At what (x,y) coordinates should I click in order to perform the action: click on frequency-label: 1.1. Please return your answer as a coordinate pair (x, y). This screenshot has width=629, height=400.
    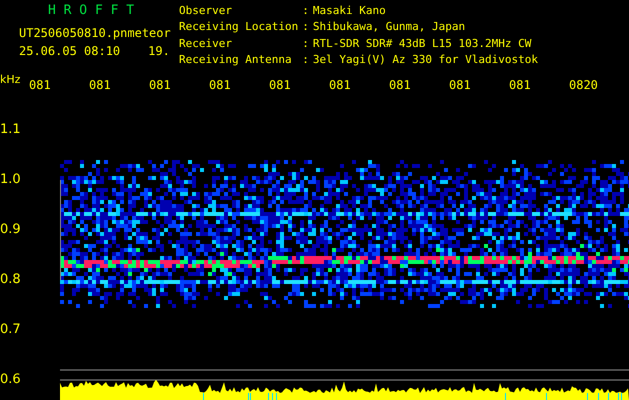
    Looking at the image, I should click on (10, 130).